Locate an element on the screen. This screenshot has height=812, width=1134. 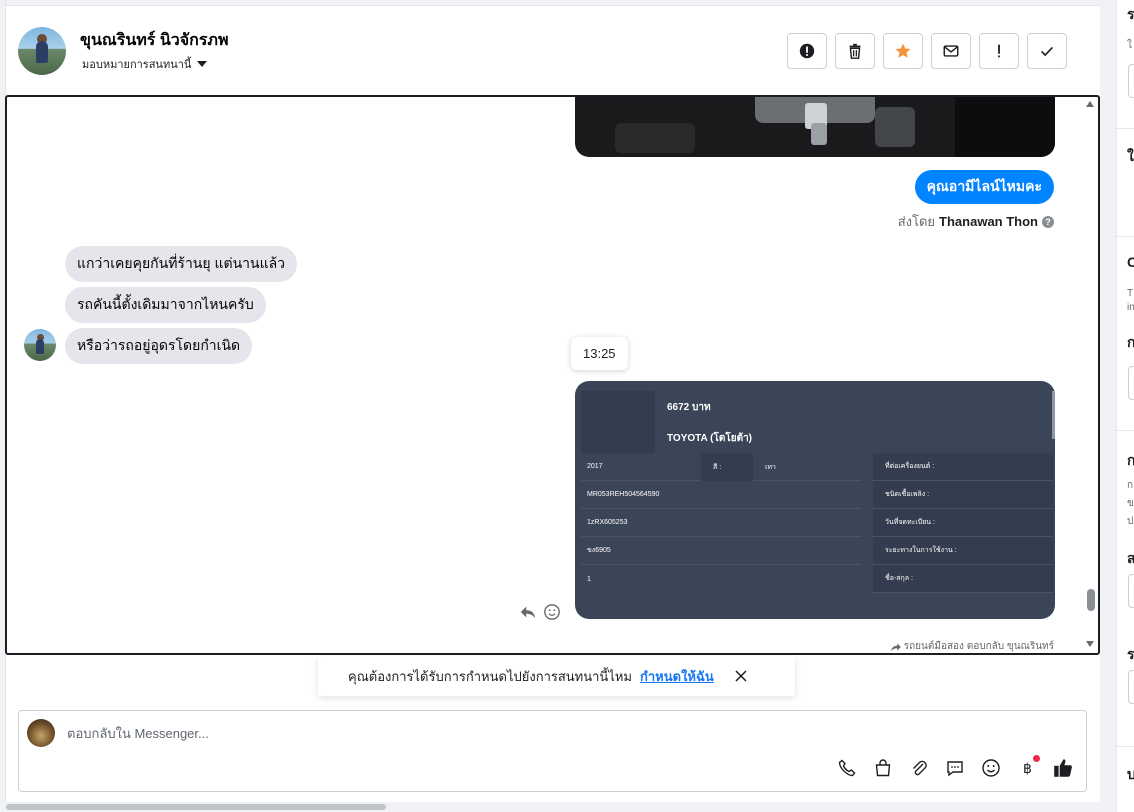
help-icon: ? is located at coordinates (1048, 221).